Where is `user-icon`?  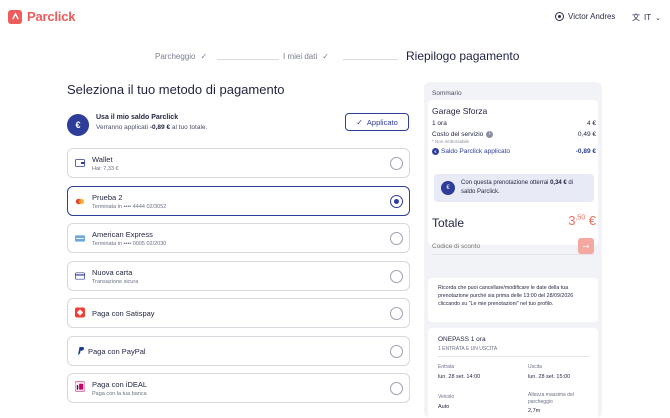 user-icon is located at coordinates (559, 16).